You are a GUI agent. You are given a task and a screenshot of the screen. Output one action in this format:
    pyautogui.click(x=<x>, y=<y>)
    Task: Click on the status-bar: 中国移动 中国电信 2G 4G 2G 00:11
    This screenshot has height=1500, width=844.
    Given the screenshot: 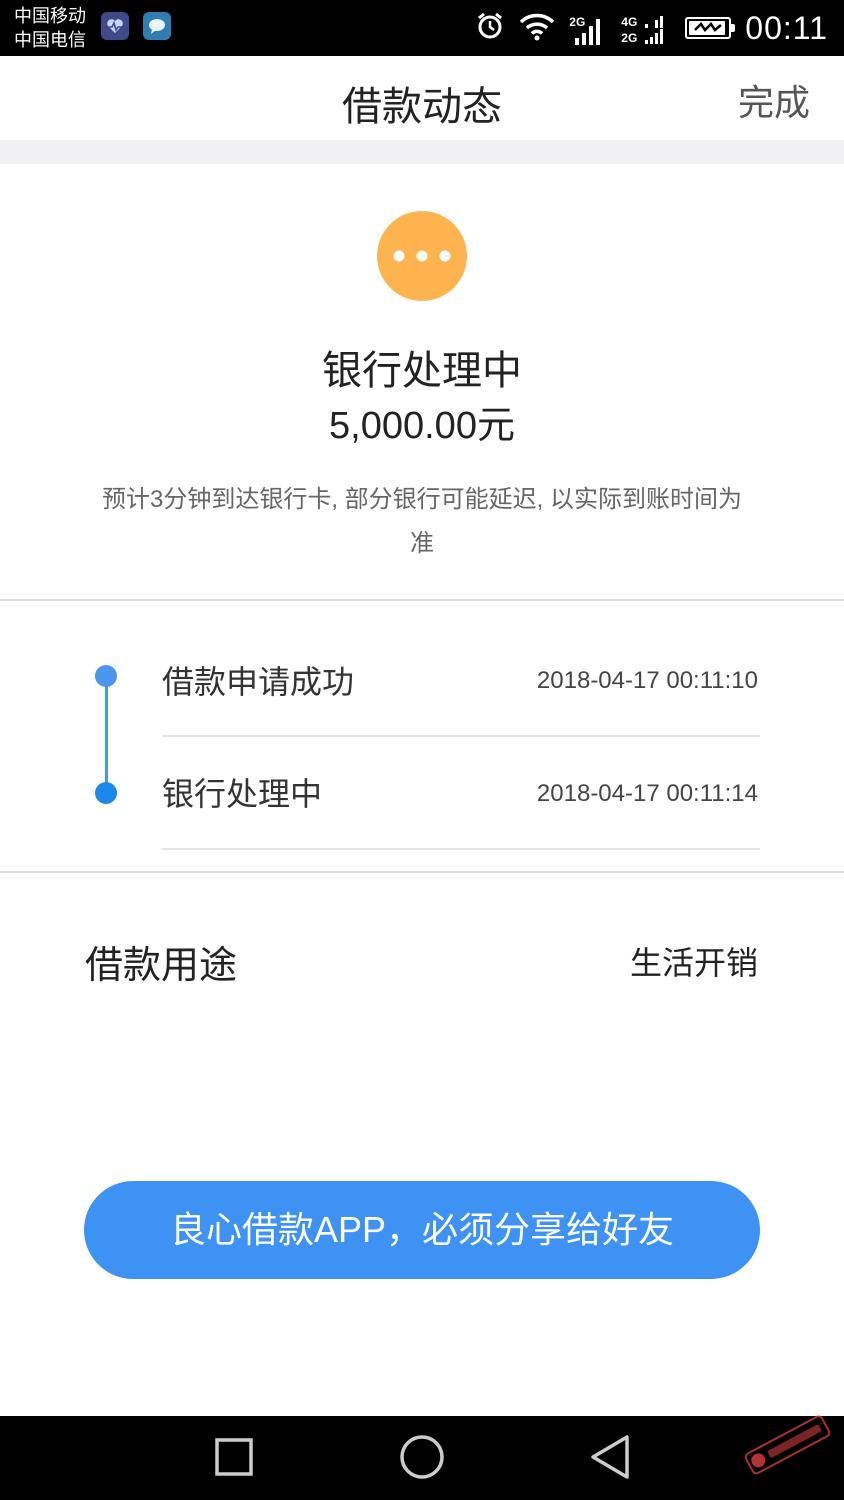 What is the action you would take?
    pyautogui.click(x=422, y=28)
    